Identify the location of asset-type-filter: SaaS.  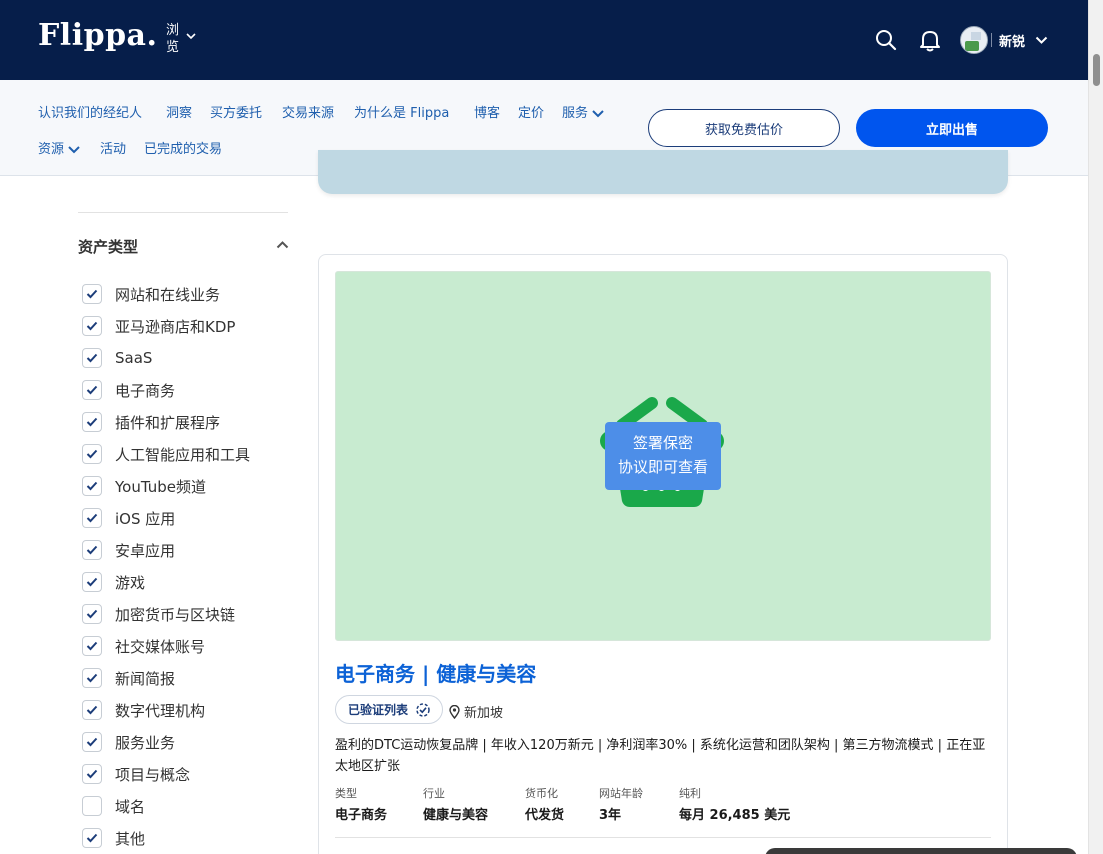
(117, 358).